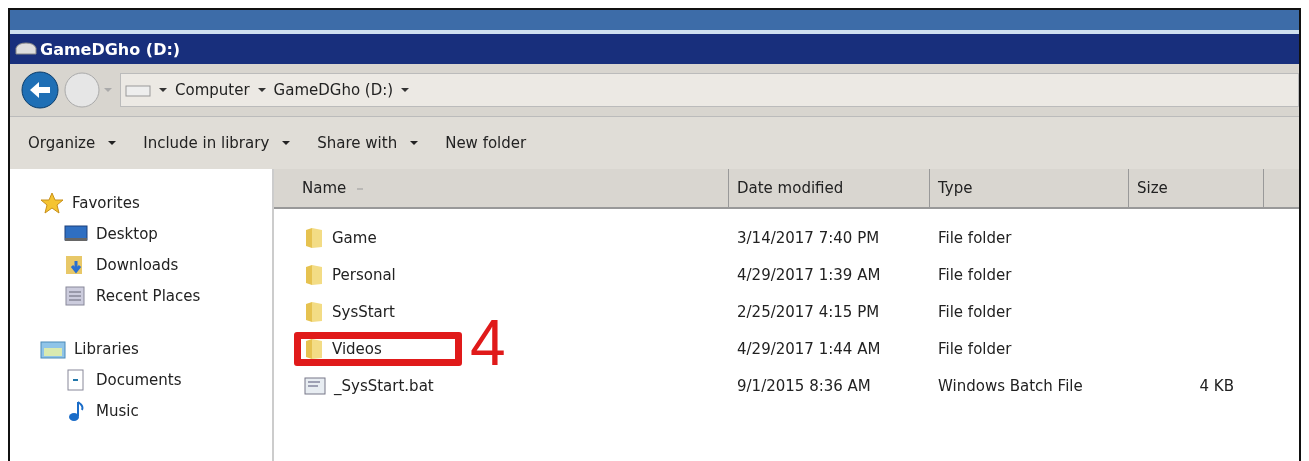  Describe the element at coordinates (73, 143) in the screenshot. I see `toolbar-button: Organize` at that location.